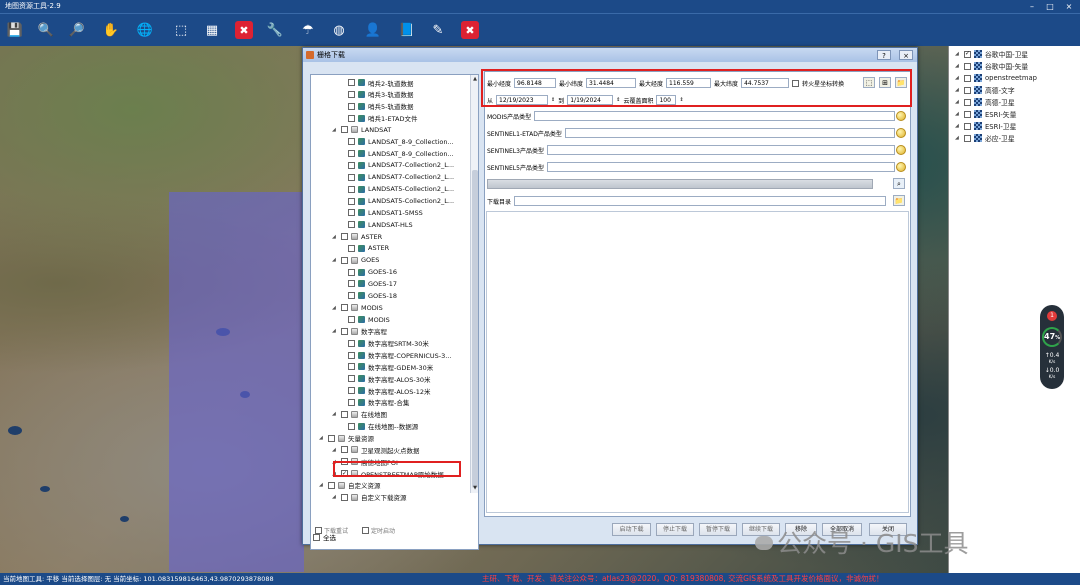 The height and width of the screenshot is (585, 1080). What do you see at coordinates (1017, 126) in the screenshot?
I see `layer-item: ◢ ESRI-卫星` at bounding box center [1017, 126].